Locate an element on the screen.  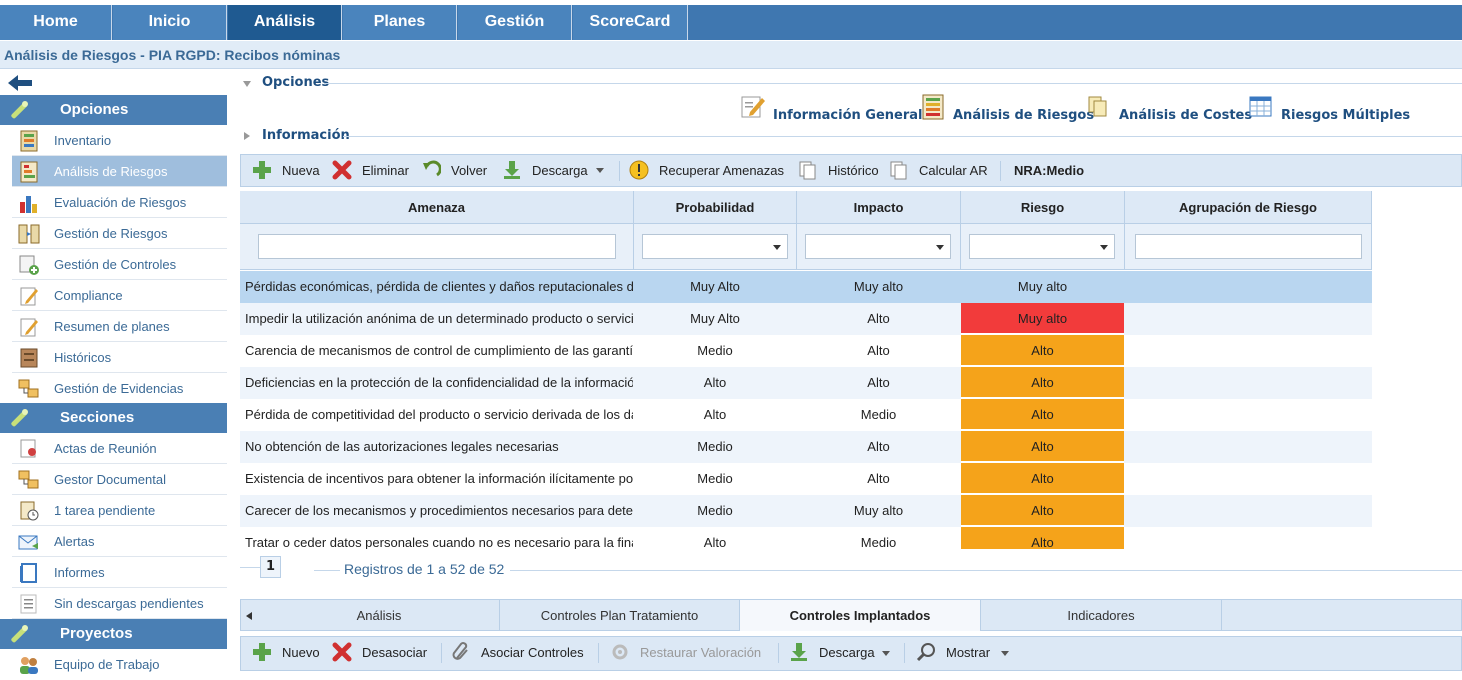
sidebar-section-proyectos: Proyectos is located at coordinates (113, 634).